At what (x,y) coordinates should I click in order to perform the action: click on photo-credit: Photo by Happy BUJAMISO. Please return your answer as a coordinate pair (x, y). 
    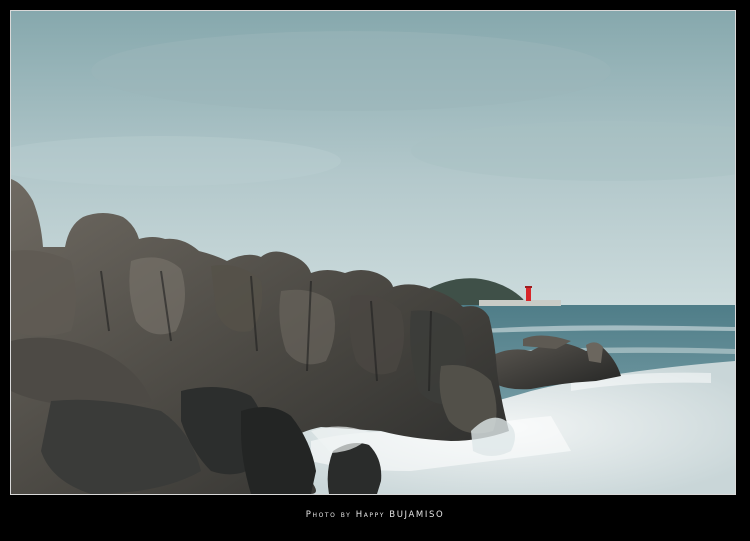
    Looking at the image, I should click on (375, 515).